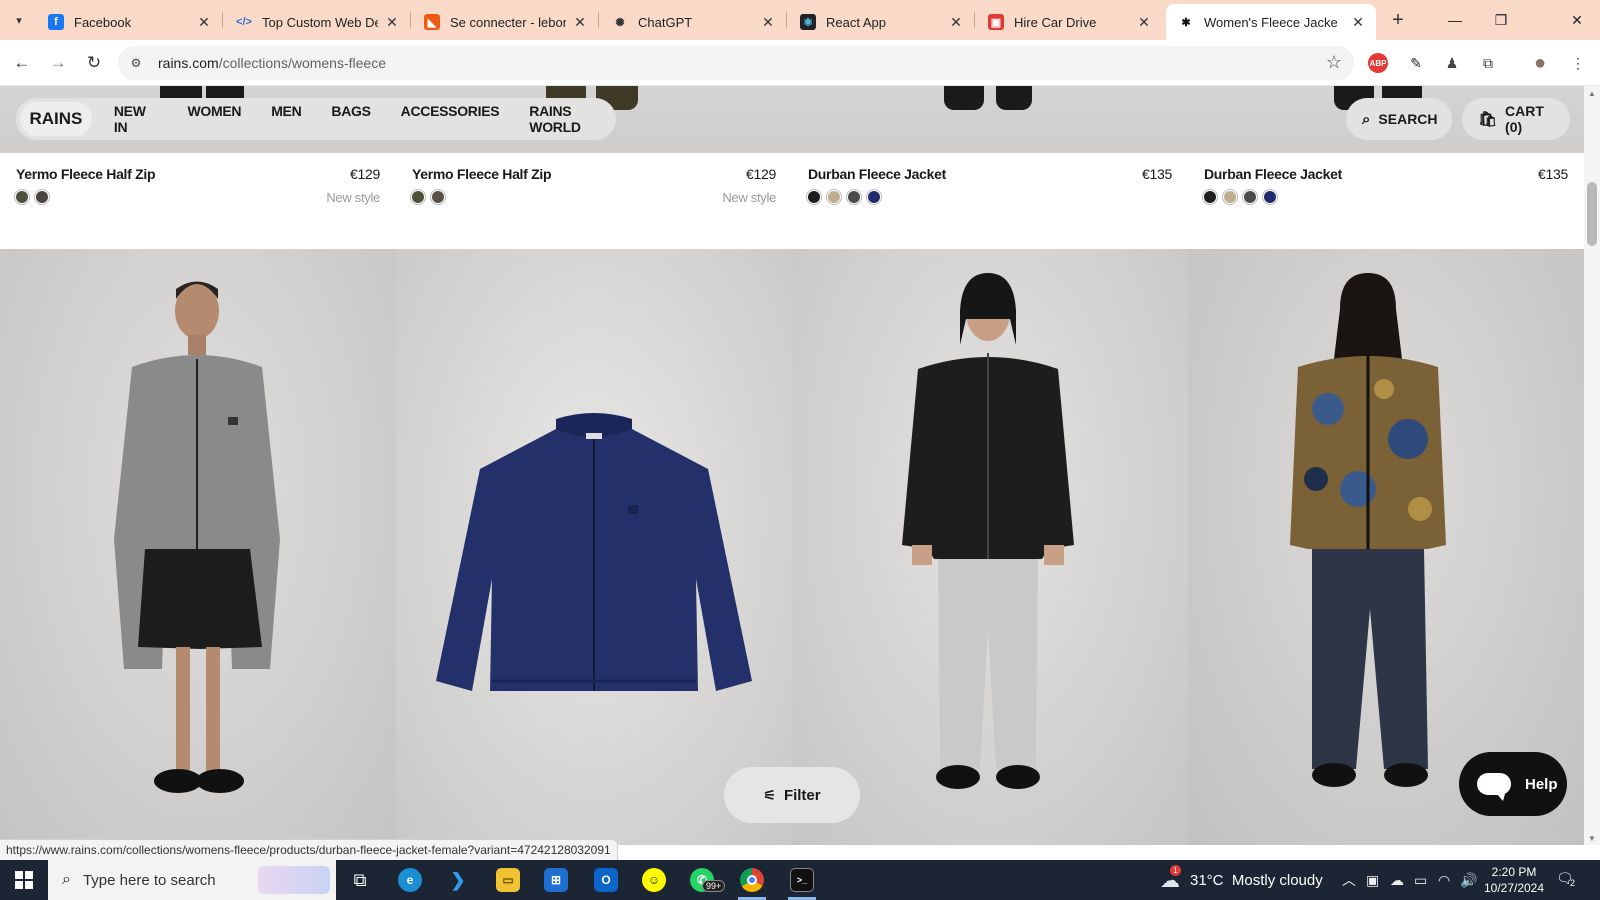 Image resolution: width=1600 pixels, height=900 pixels. I want to click on battery-icon: ▭, so click(1420, 880).